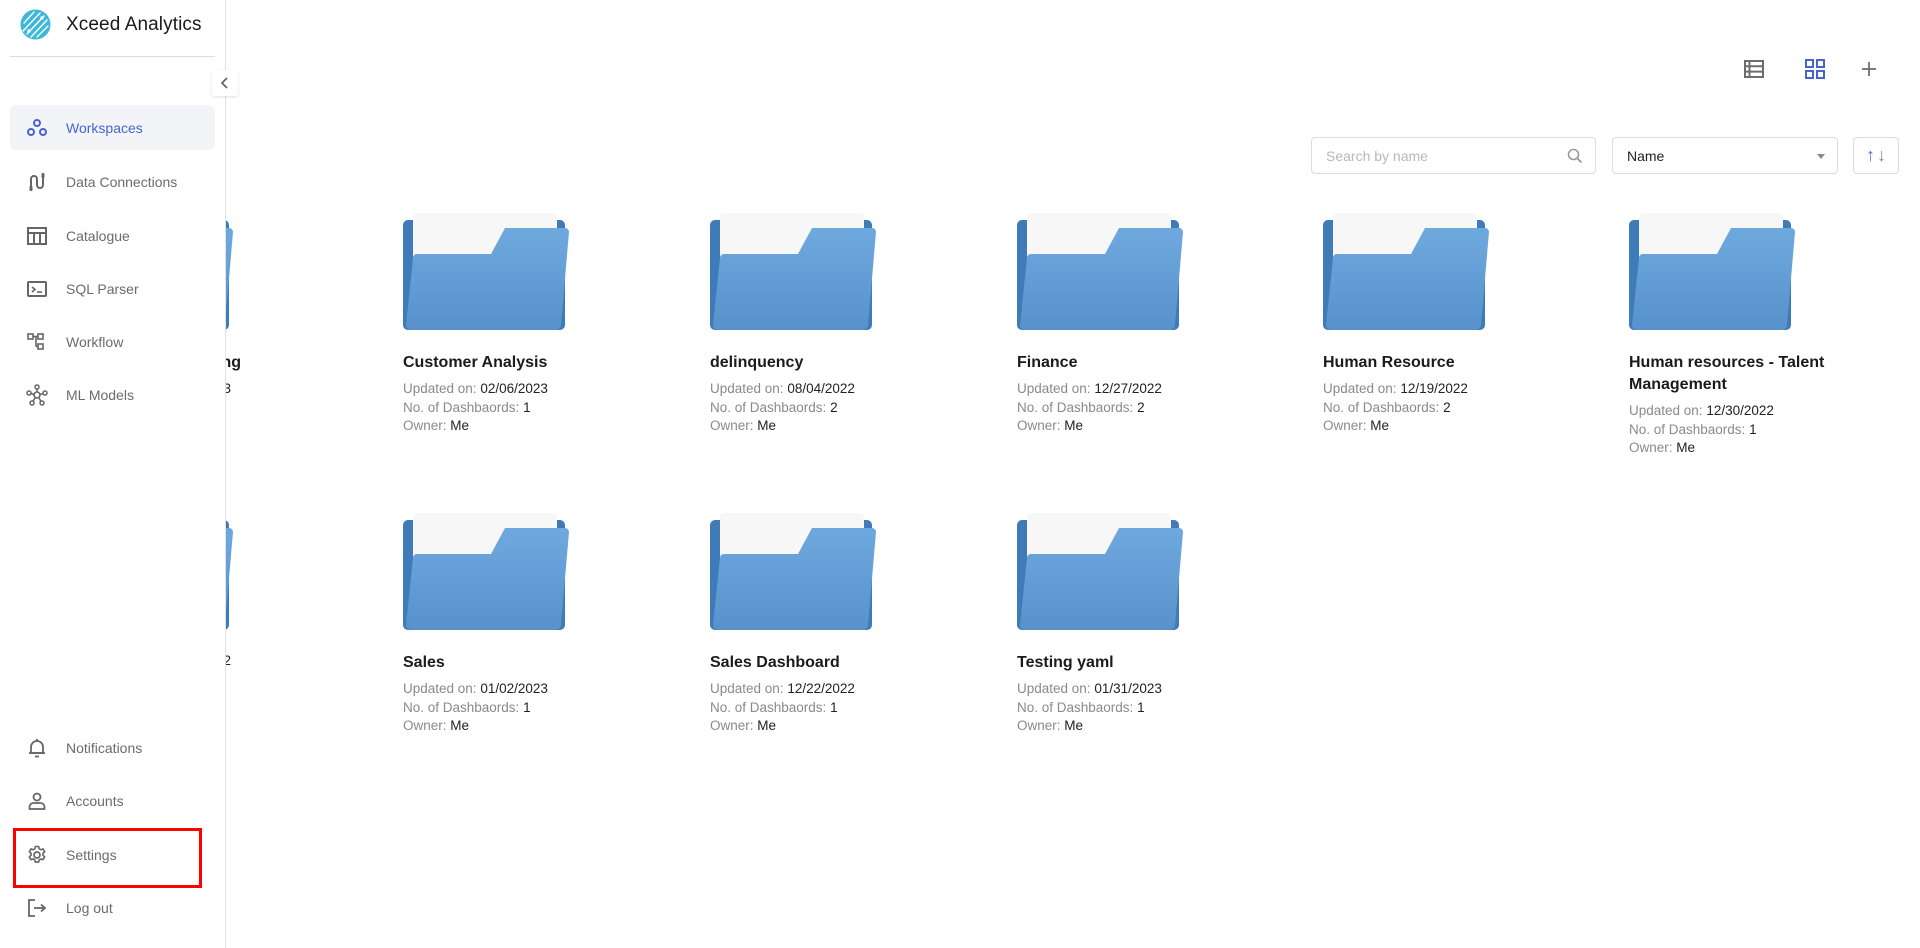 This screenshot has height=948, width=1920. Describe the element at coordinates (37, 236) in the screenshot. I see `catalogue-icon` at that location.